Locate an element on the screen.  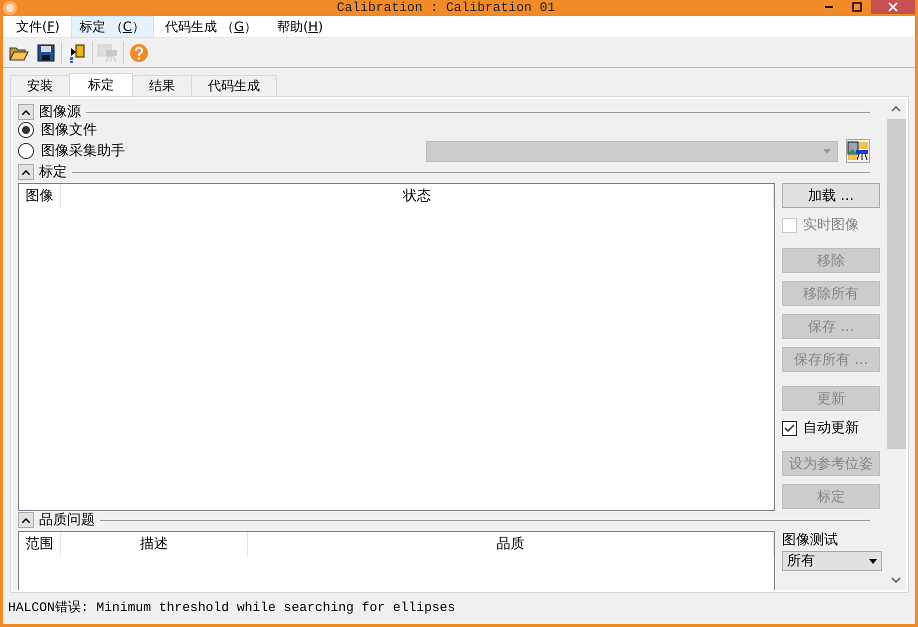
close-icon is located at coordinates (893, 7).